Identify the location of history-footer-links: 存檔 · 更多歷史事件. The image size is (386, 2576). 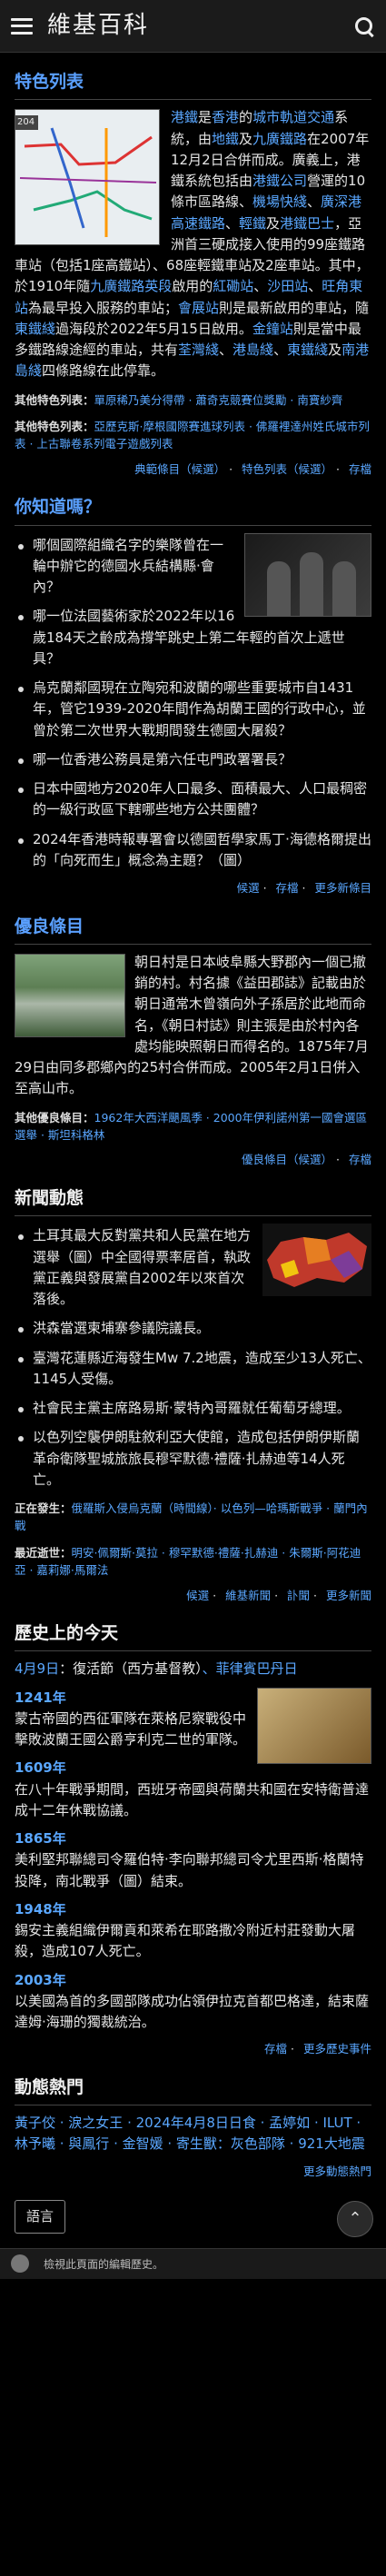
(317, 2049).